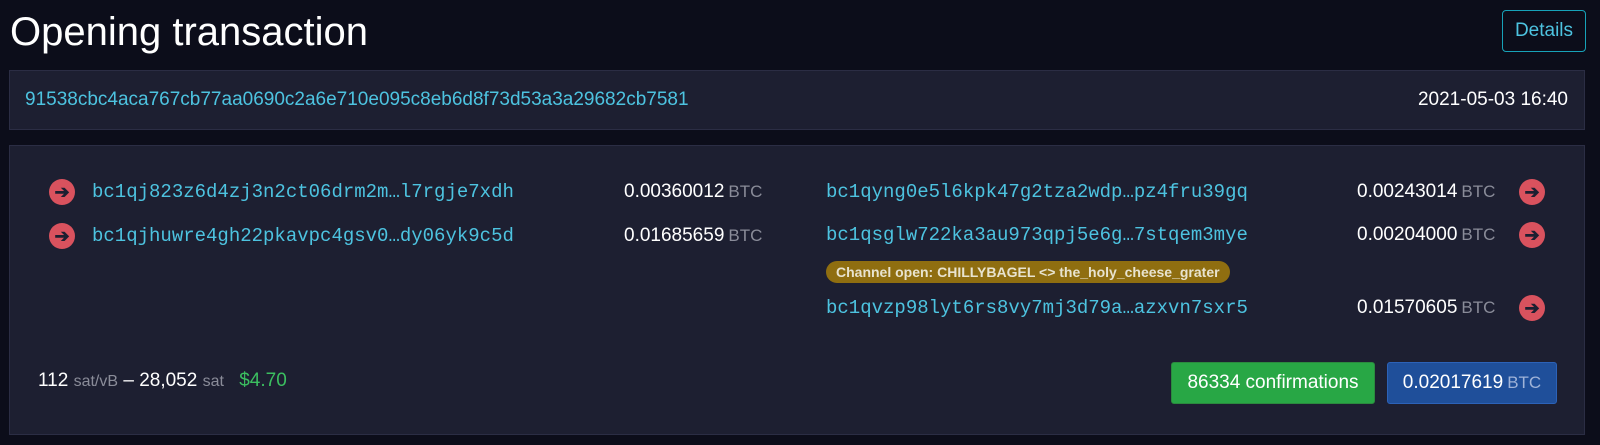 The height and width of the screenshot is (445, 1600). What do you see at coordinates (263, 380) in the screenshot?
I see `fee-usd: $4.70` at bounding box center [263, 380].